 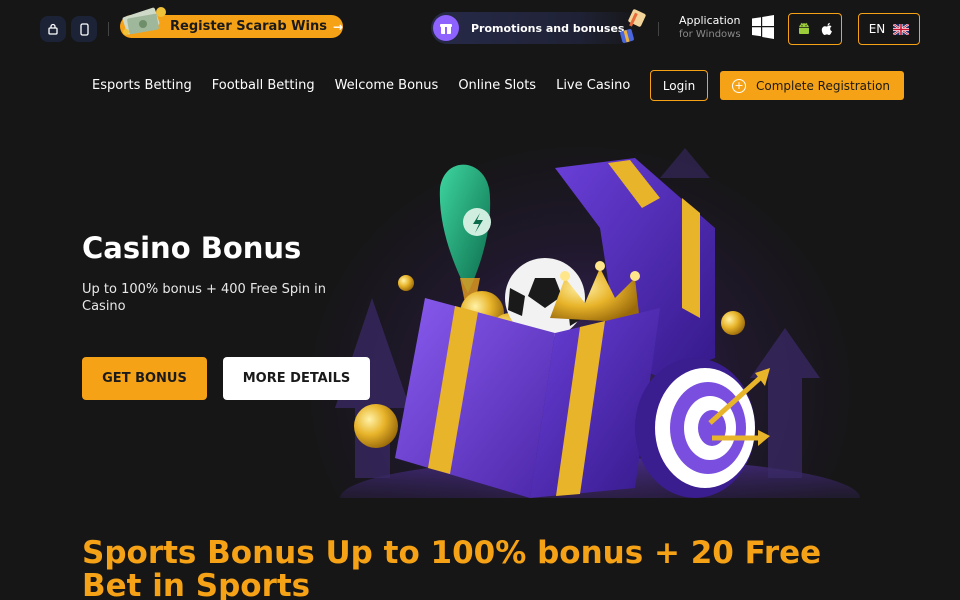 I want to click on gifts-icon, so click(x=633, y=26).